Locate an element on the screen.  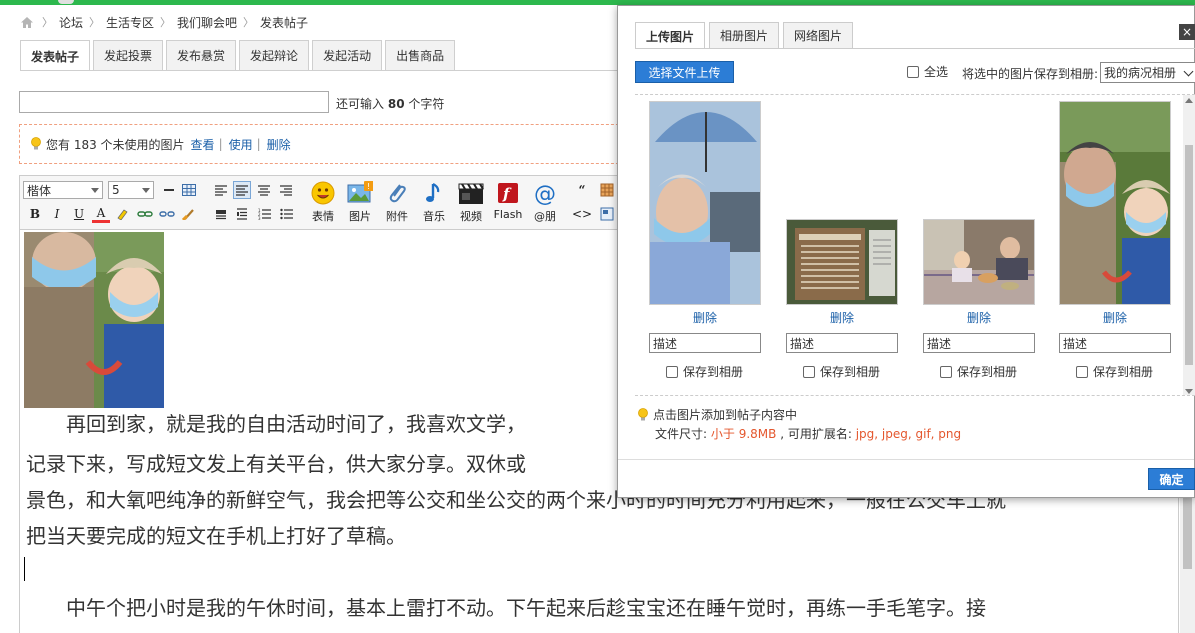
dialog-scrollbar is located at coordinates (1189, 245).